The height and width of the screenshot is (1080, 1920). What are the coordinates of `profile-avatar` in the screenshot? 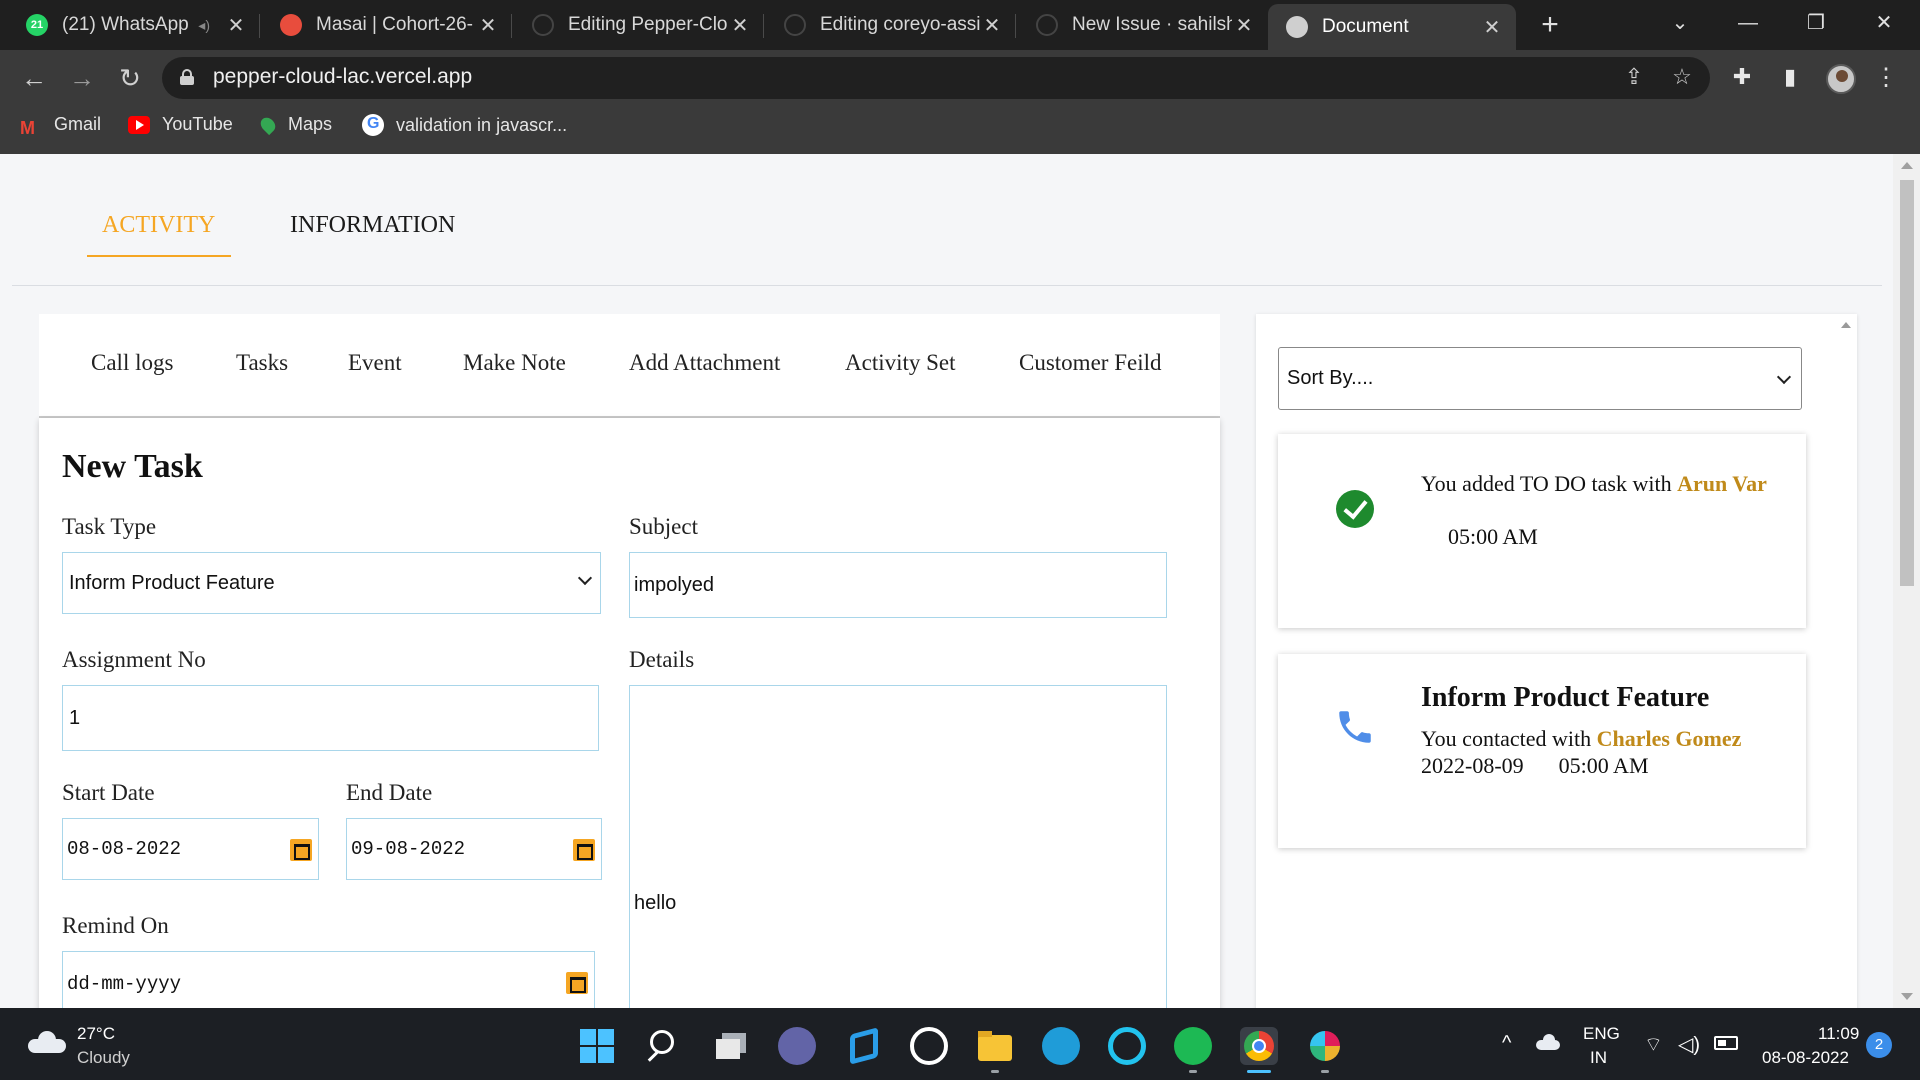 It's located at (1841, 79).